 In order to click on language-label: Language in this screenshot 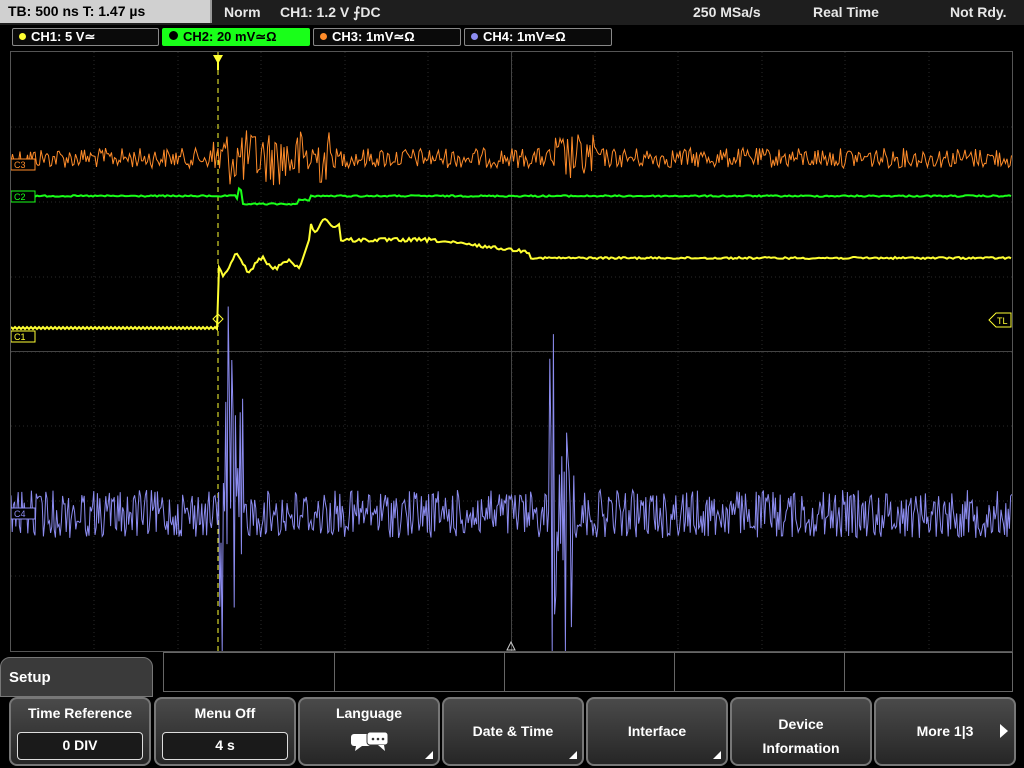, I will do `click(369, 713)`.